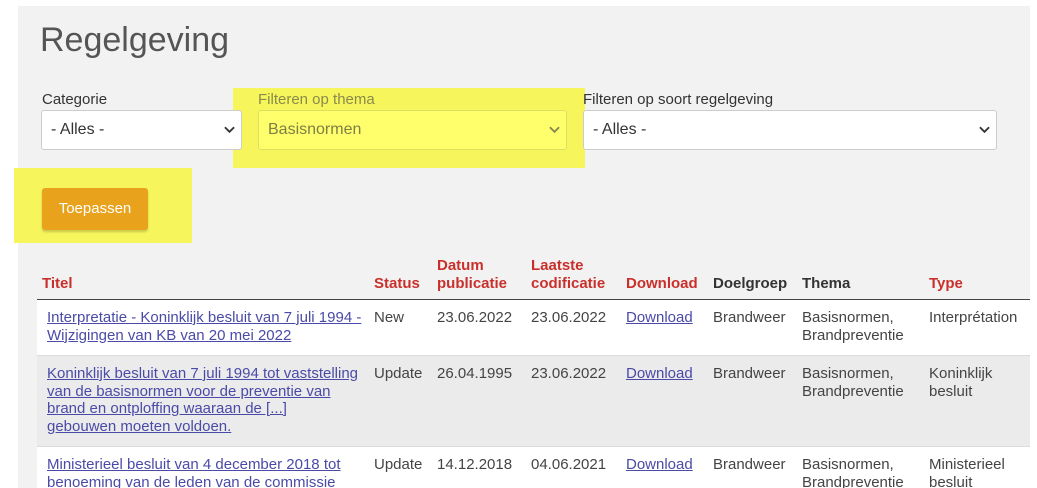 The image size is (1037, 488). What do you see at coordinates (57, 283) in the screenshot?
I see `sort-by-titel-link: Titel` at bounding box center [57, 283].